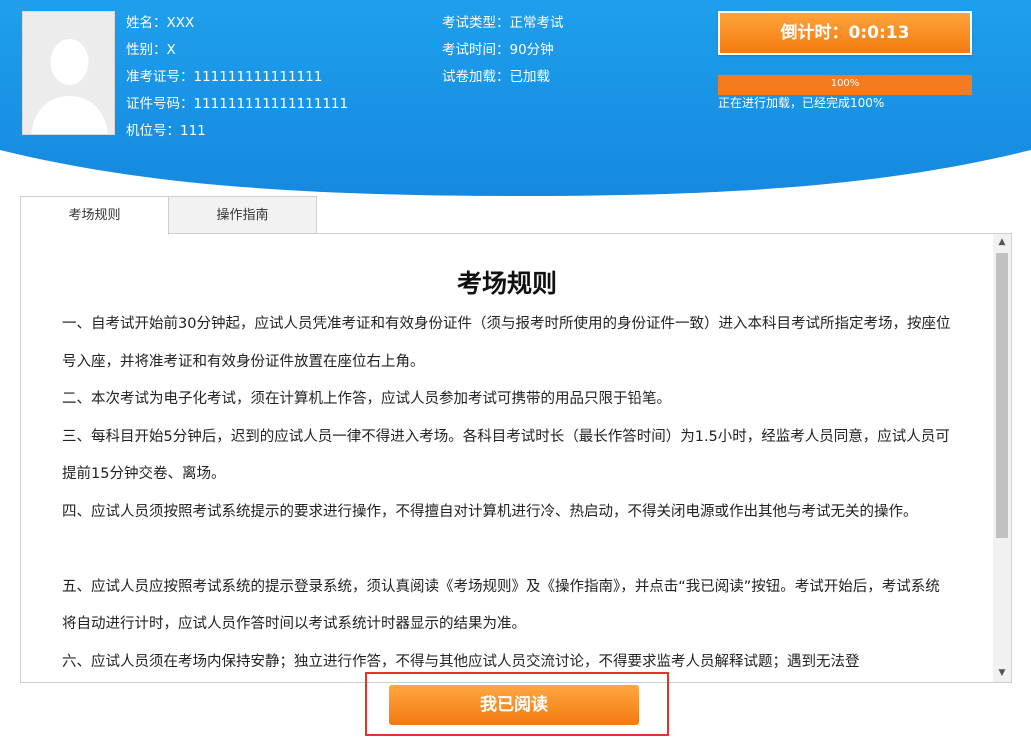  I want to click on loading-status-text: 正在进行加载，已经完成100%, so click(801, 103).